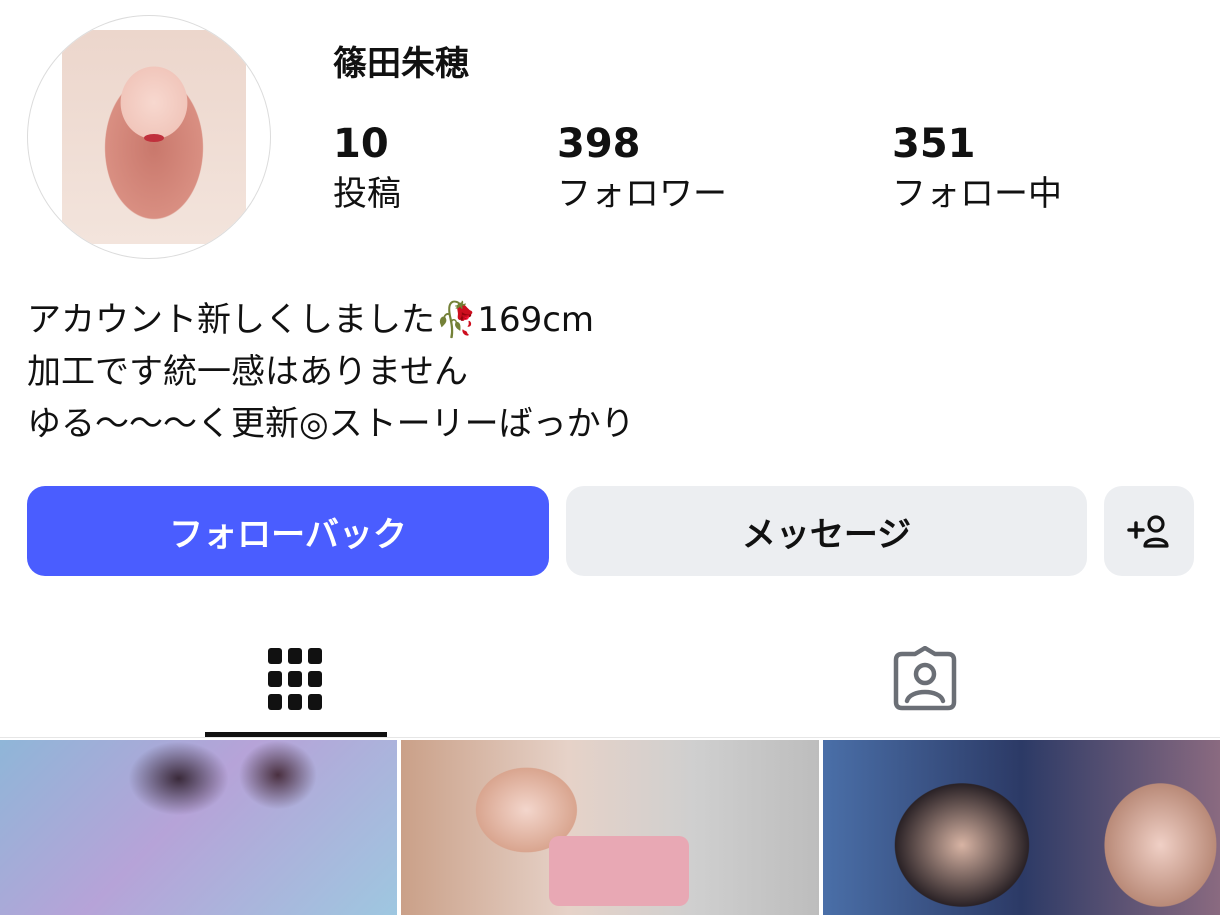 The image size is (1220, 915). Describe the element at coordinates (401, 64) in the screenshot. I see `profile-username: 篠田朱穂` at that location.